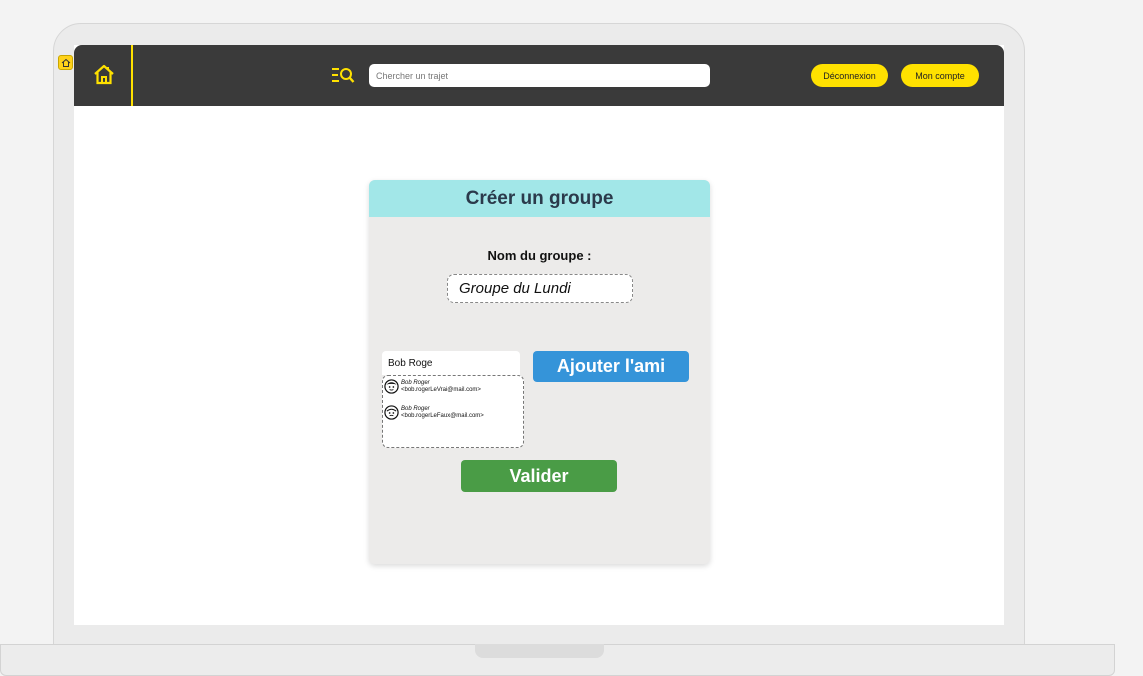 The height and width of the screenshot is (676, 1143). I want to click on nav-divider, so click(132, 75).